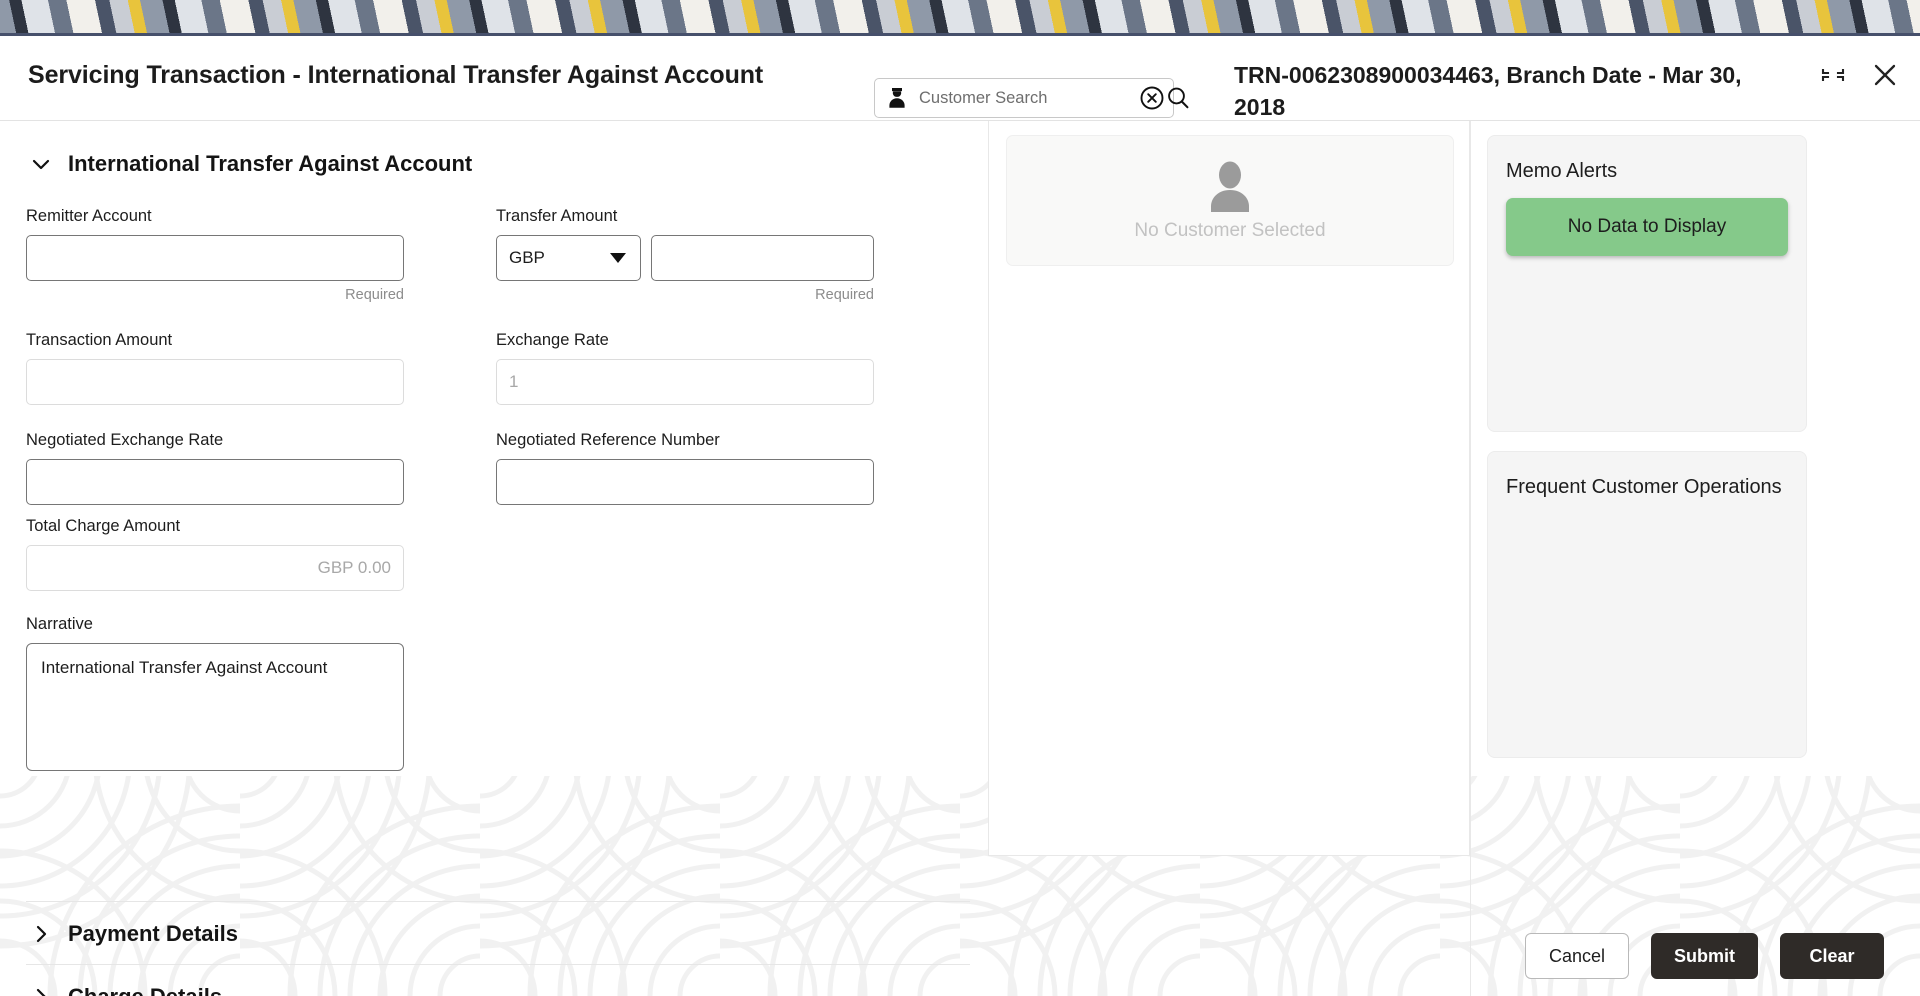 Image resolution: width=1920 pixels, height=996 pixels. What do you see at coordinates (685, 382) in the screenshot?
I see `exchange-rate-input` at bounding box center [685, 382].